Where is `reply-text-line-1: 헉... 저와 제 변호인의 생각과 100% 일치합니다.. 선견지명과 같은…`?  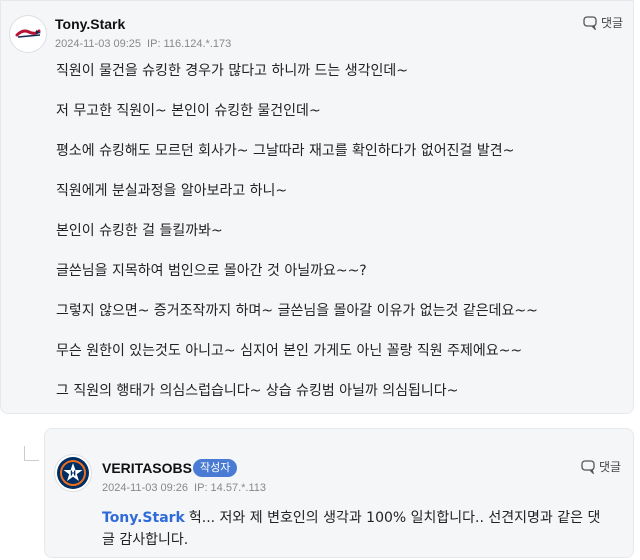
reply-text-line-1: 헉... 저와 제 변호인의 생각과 100% 일치합니다.. 선견지명과 같은… is located at coordinates (394, 518).